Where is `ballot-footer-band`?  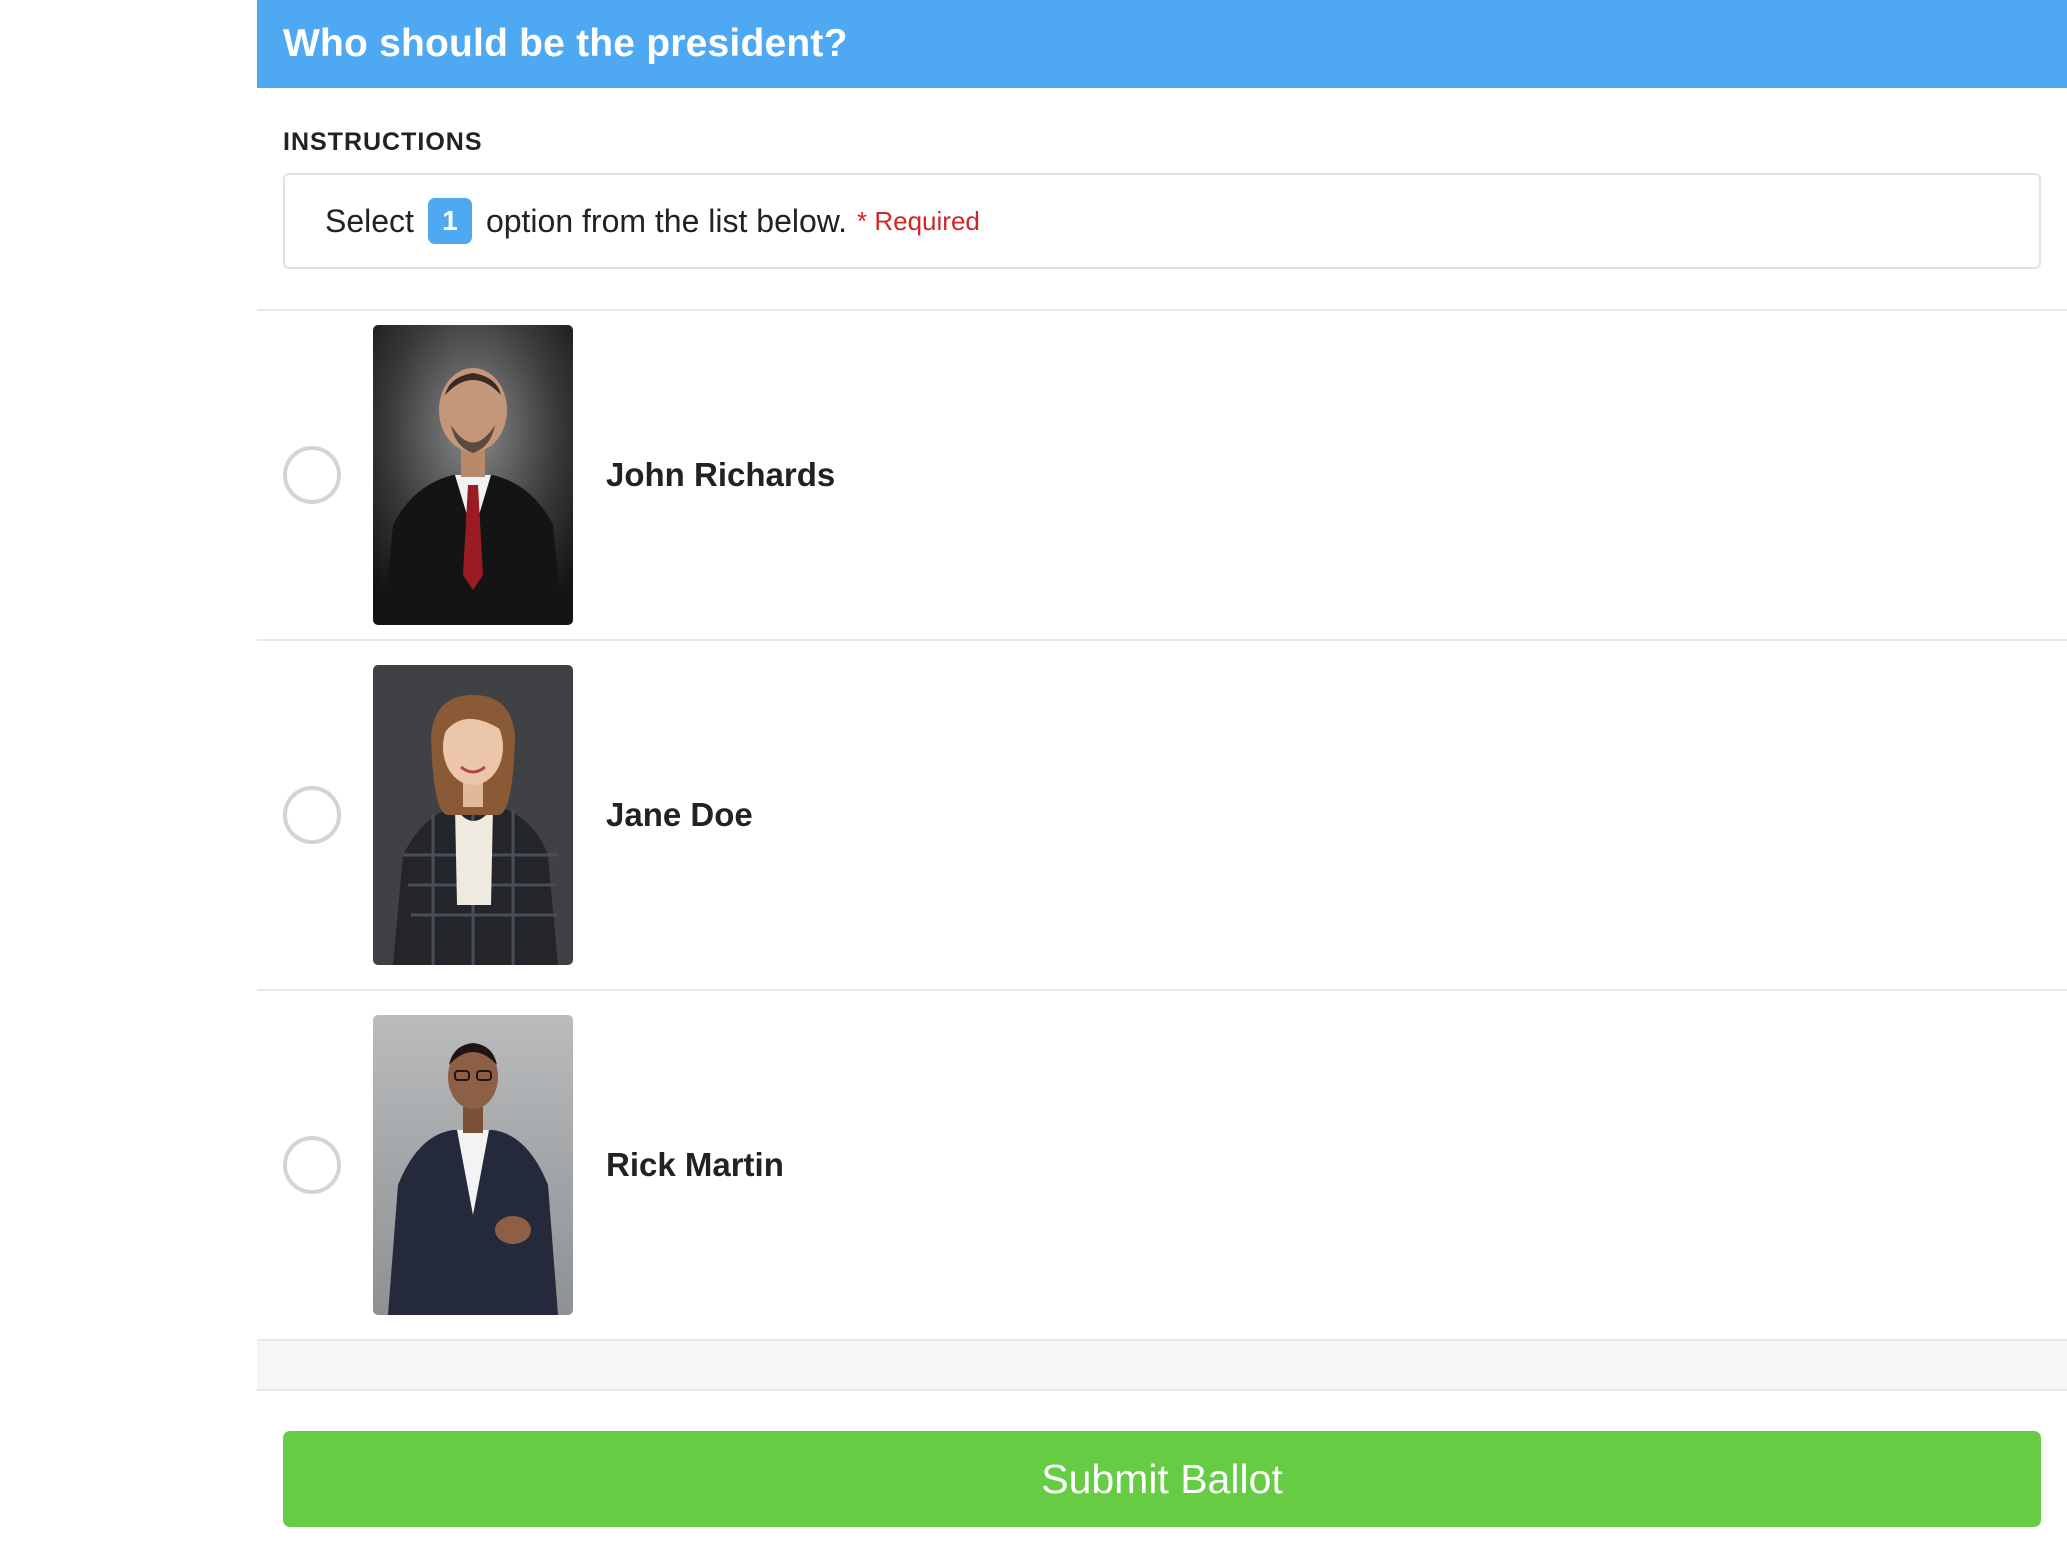
ballot-footer-band is located at coordinates (1162, 1366).